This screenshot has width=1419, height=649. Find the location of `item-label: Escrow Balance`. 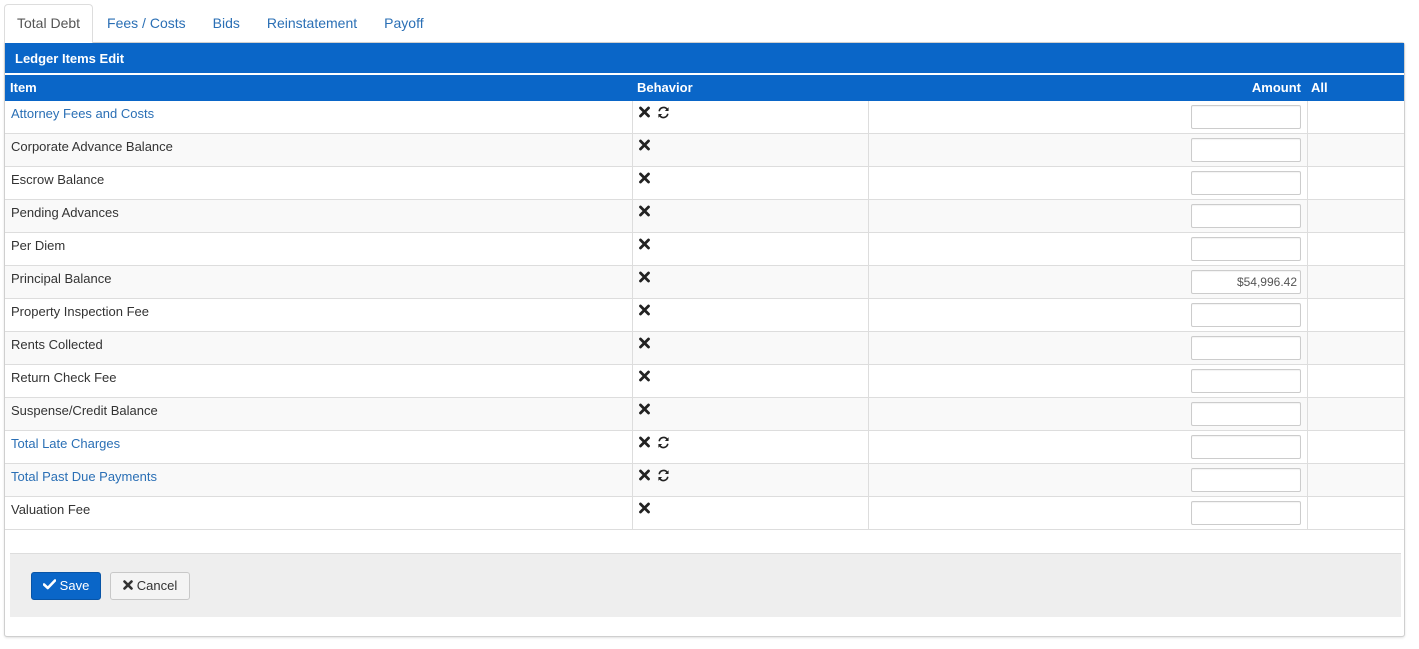

item-label: Escrow Balance is located at coordinates (58, 179).